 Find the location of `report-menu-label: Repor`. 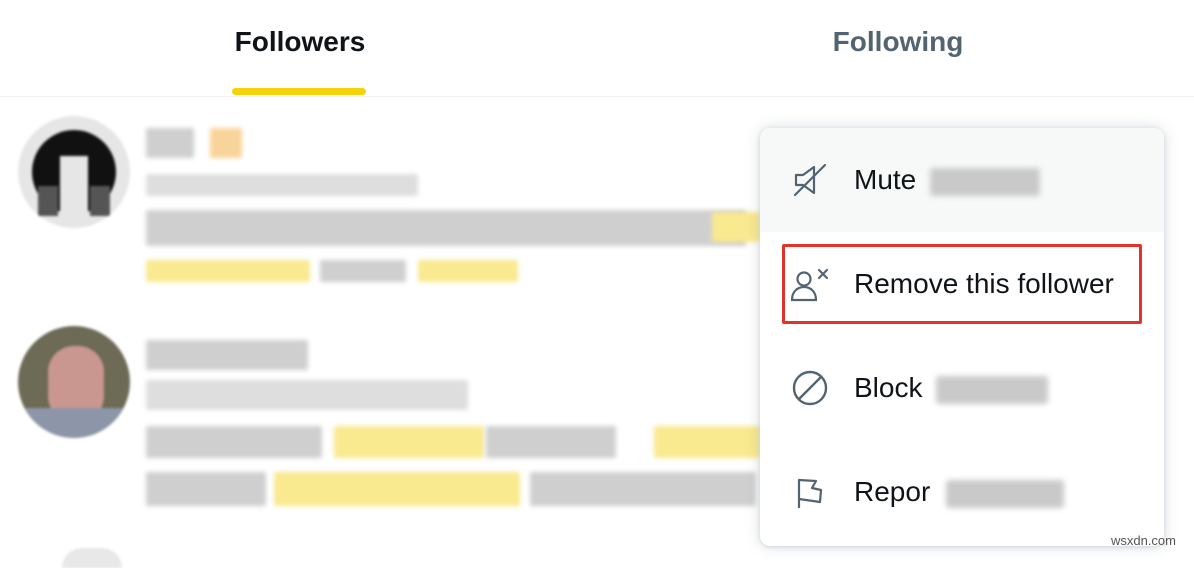

report-menu-label: Repor is located at coordinates (892, 491).